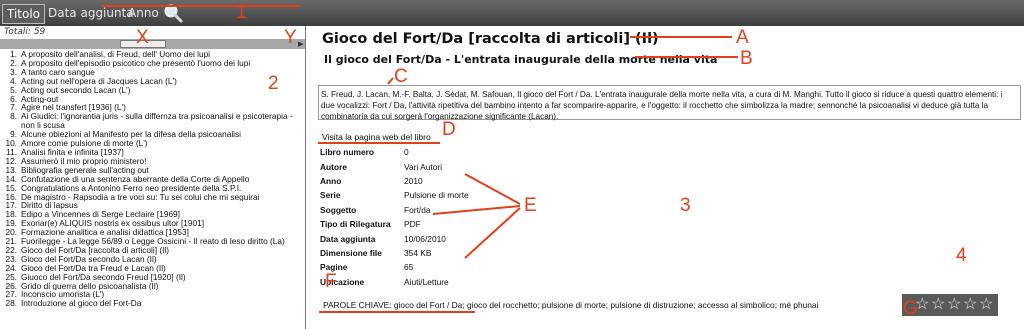 The height and width of the screenshot is (329, 1024). Describe the element at coordinates (290, 37) in the screenshot. I see `annotation-Y: Y` at that location.